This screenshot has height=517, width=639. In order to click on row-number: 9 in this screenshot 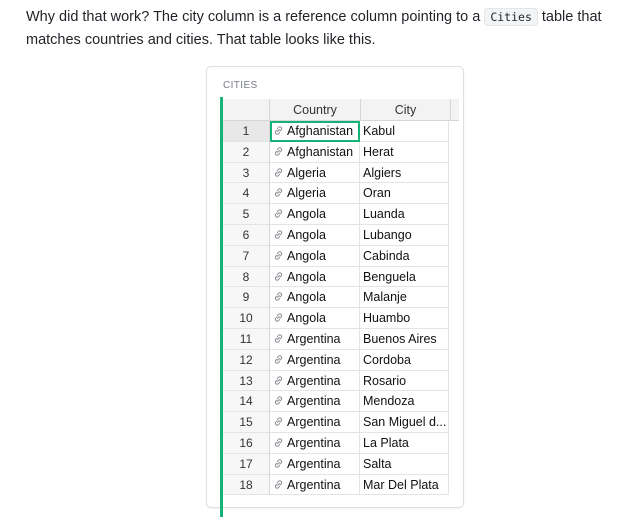, I will do `click(246, 298)`.